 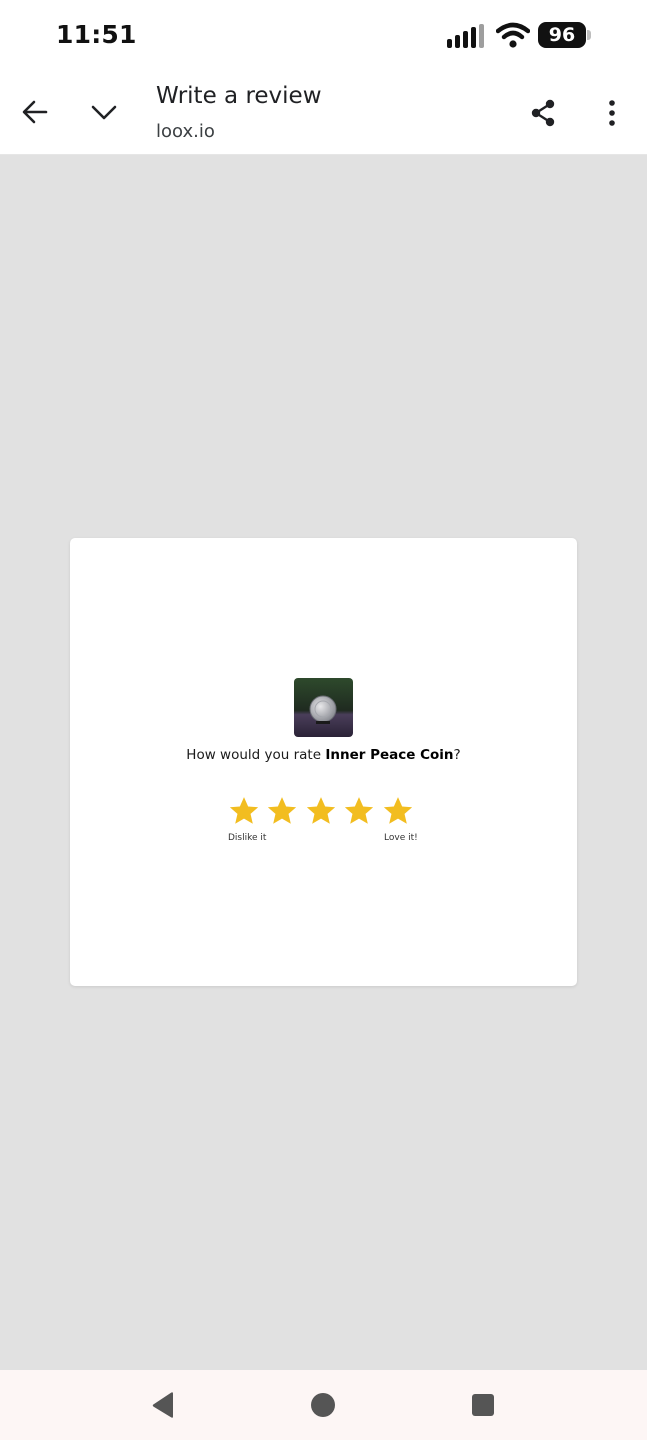 What do you see at coordinates (323, 36) in the screenshot?
I see `status-bar: 11:51 96` at bounding box center [323, 36].